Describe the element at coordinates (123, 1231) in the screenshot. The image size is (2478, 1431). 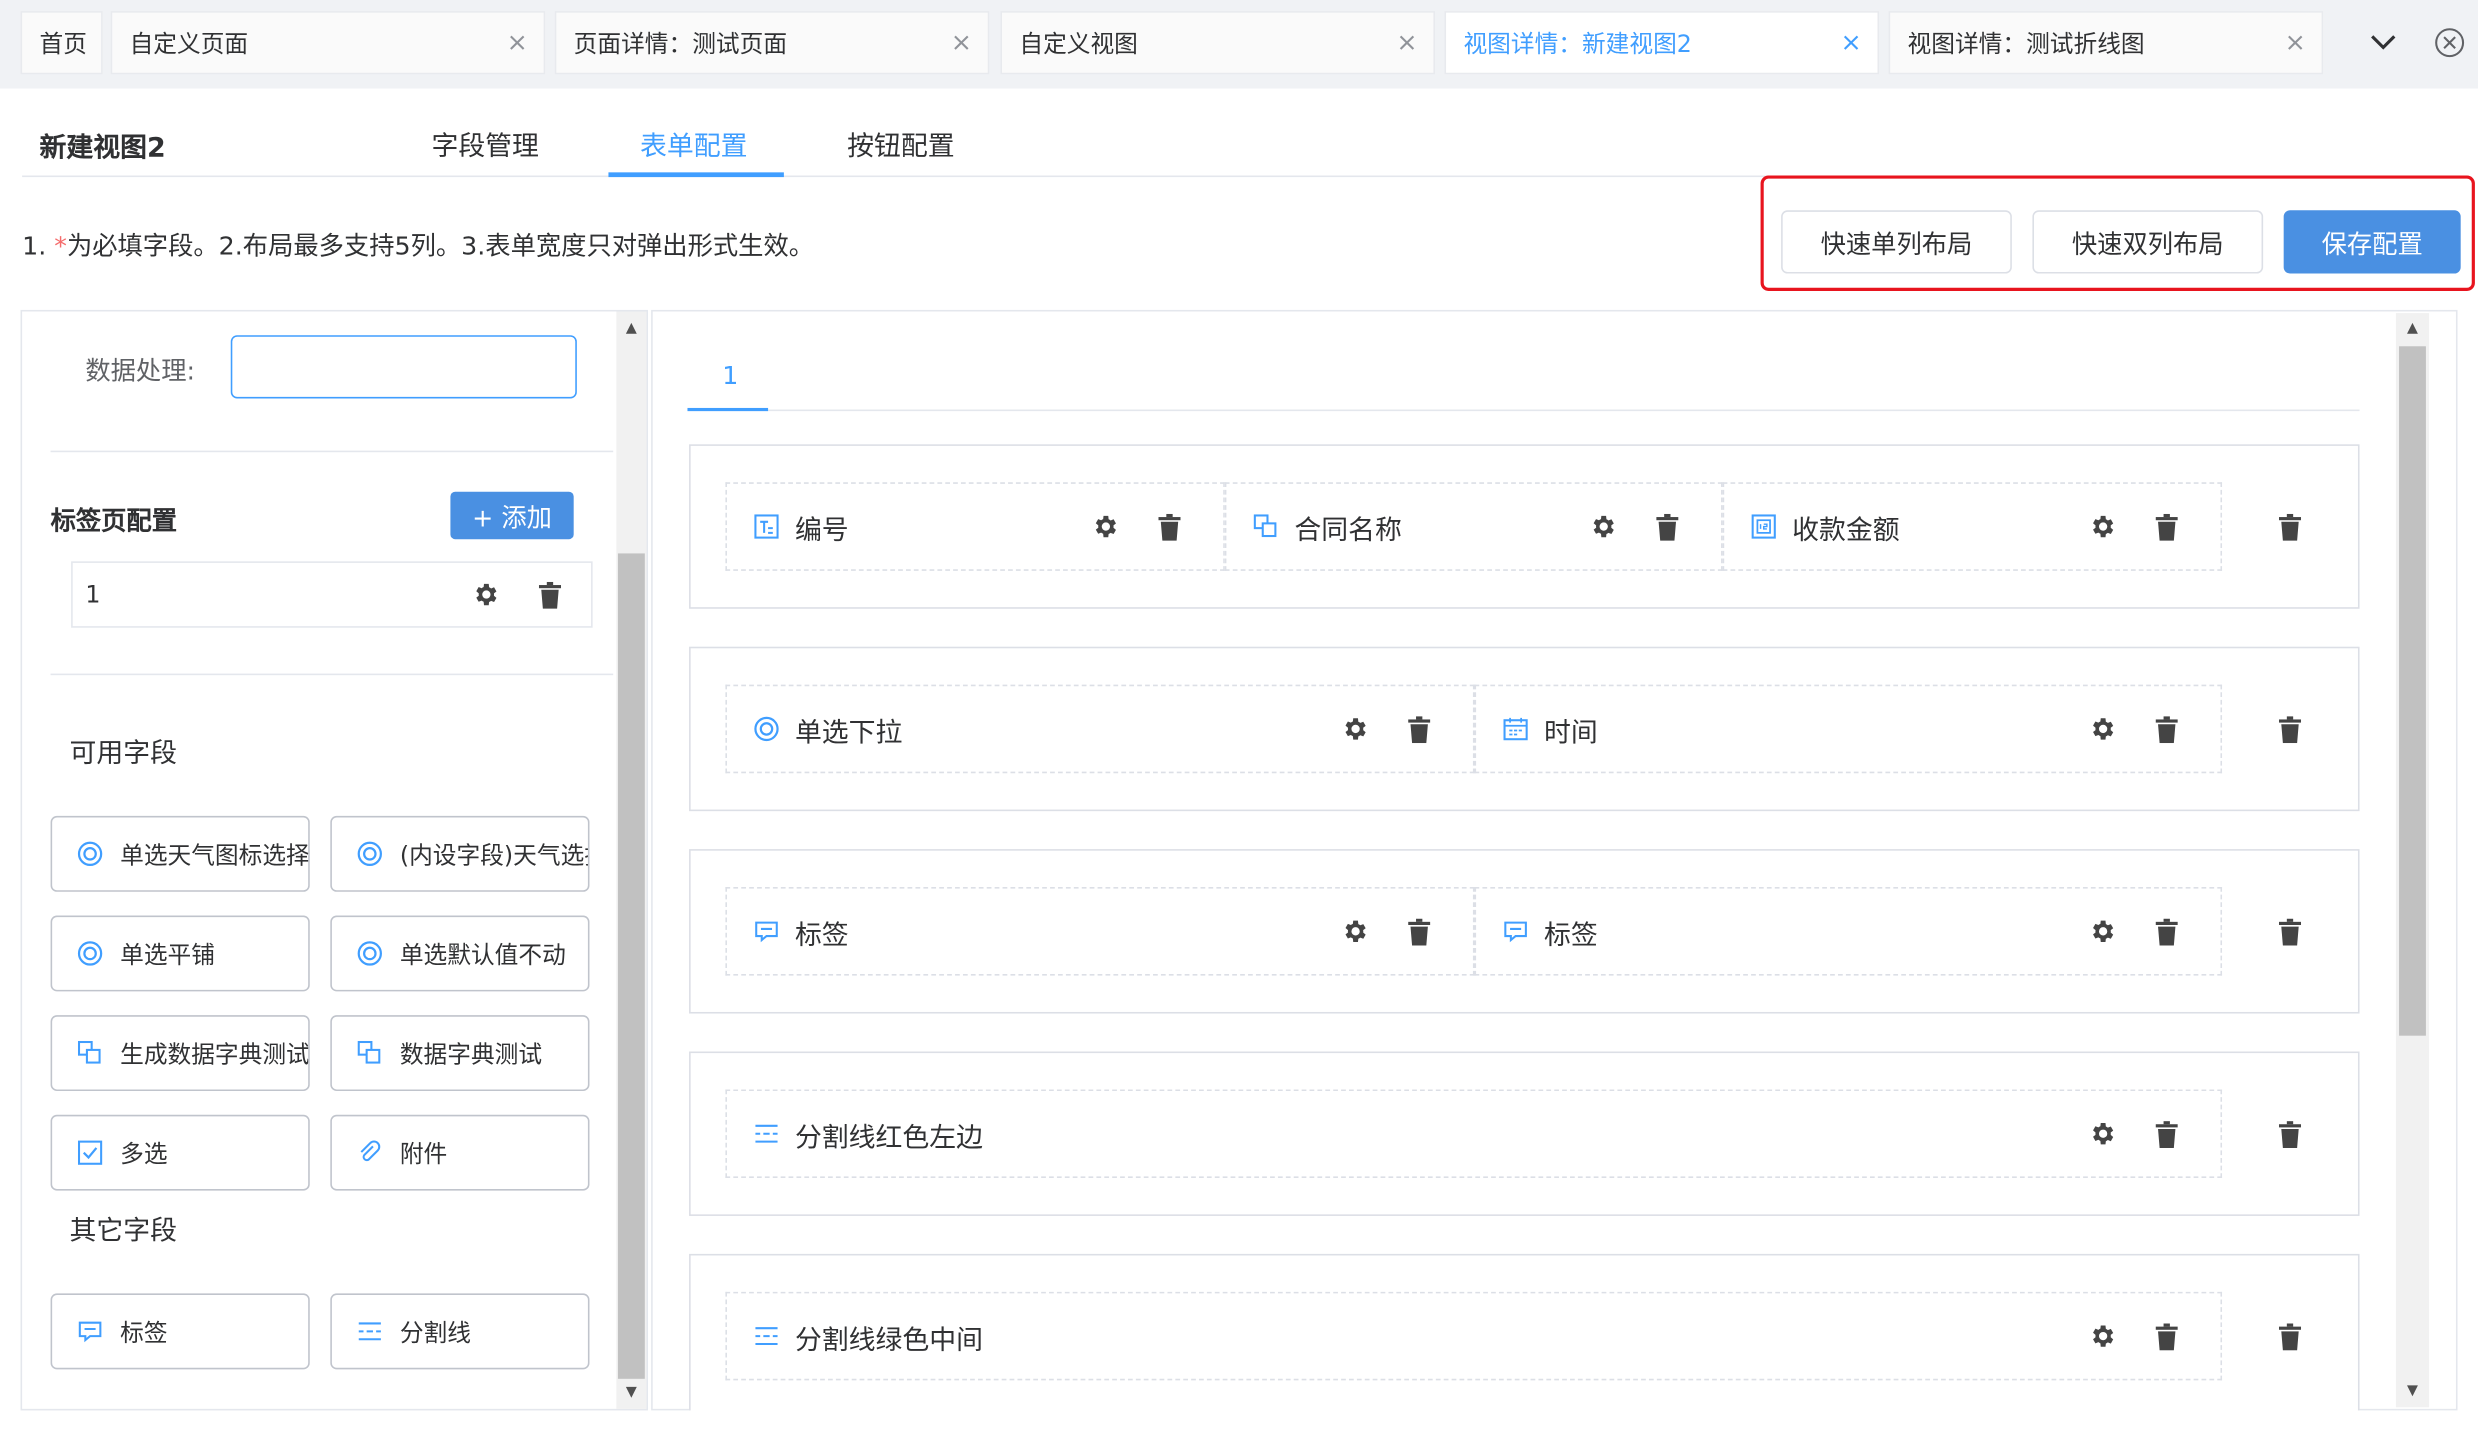
I see `other-fields-title: 其它字段` at that location.